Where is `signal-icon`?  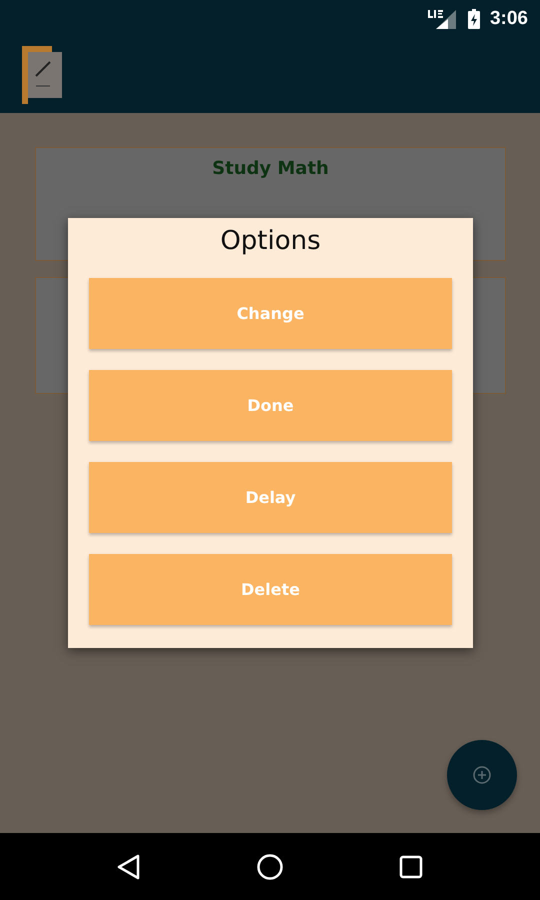 signal-icon is located at coordinates (442, 19).